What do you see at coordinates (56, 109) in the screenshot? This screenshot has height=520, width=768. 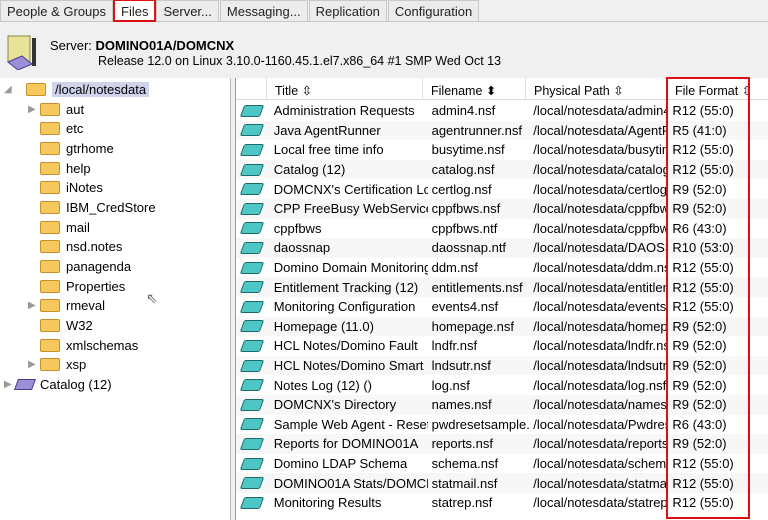 I see `tree-folder: ▶ aut` at bounding box center [56, 109].